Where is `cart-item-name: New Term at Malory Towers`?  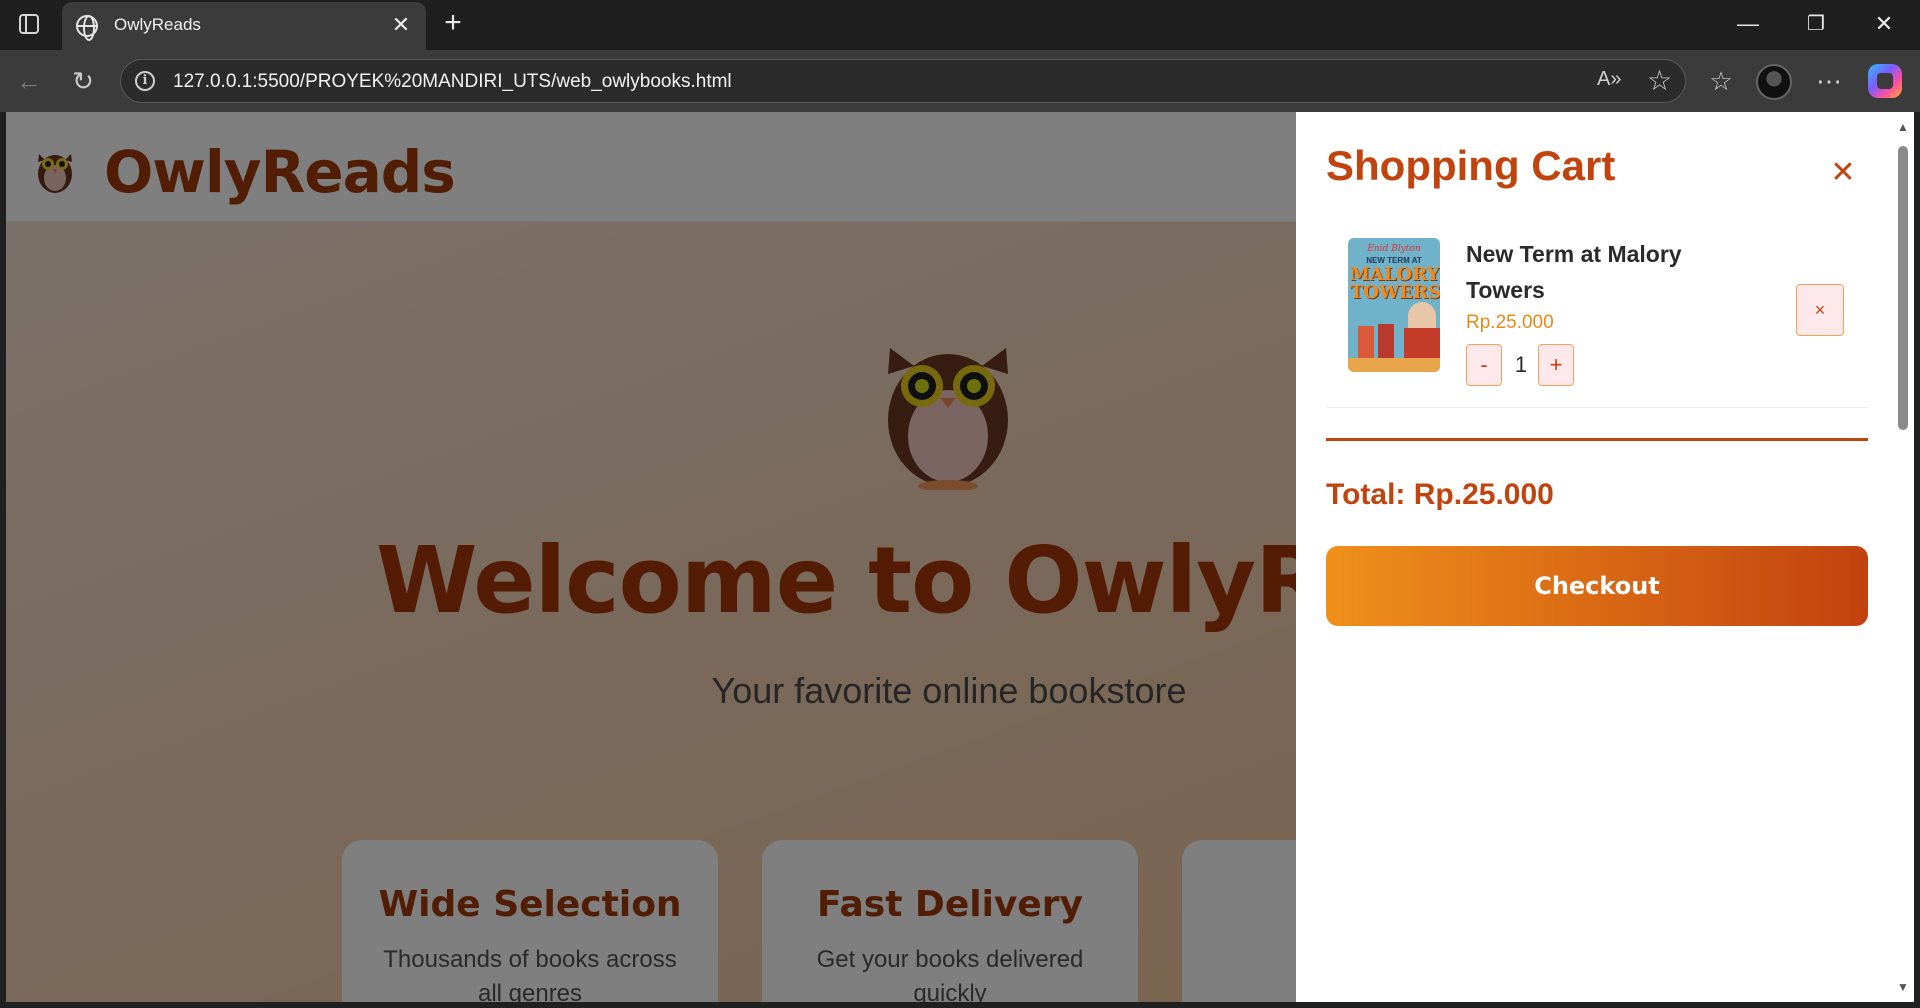
cart-item-name: New Term at Malory Towers is located at coordinates (1574, 272).